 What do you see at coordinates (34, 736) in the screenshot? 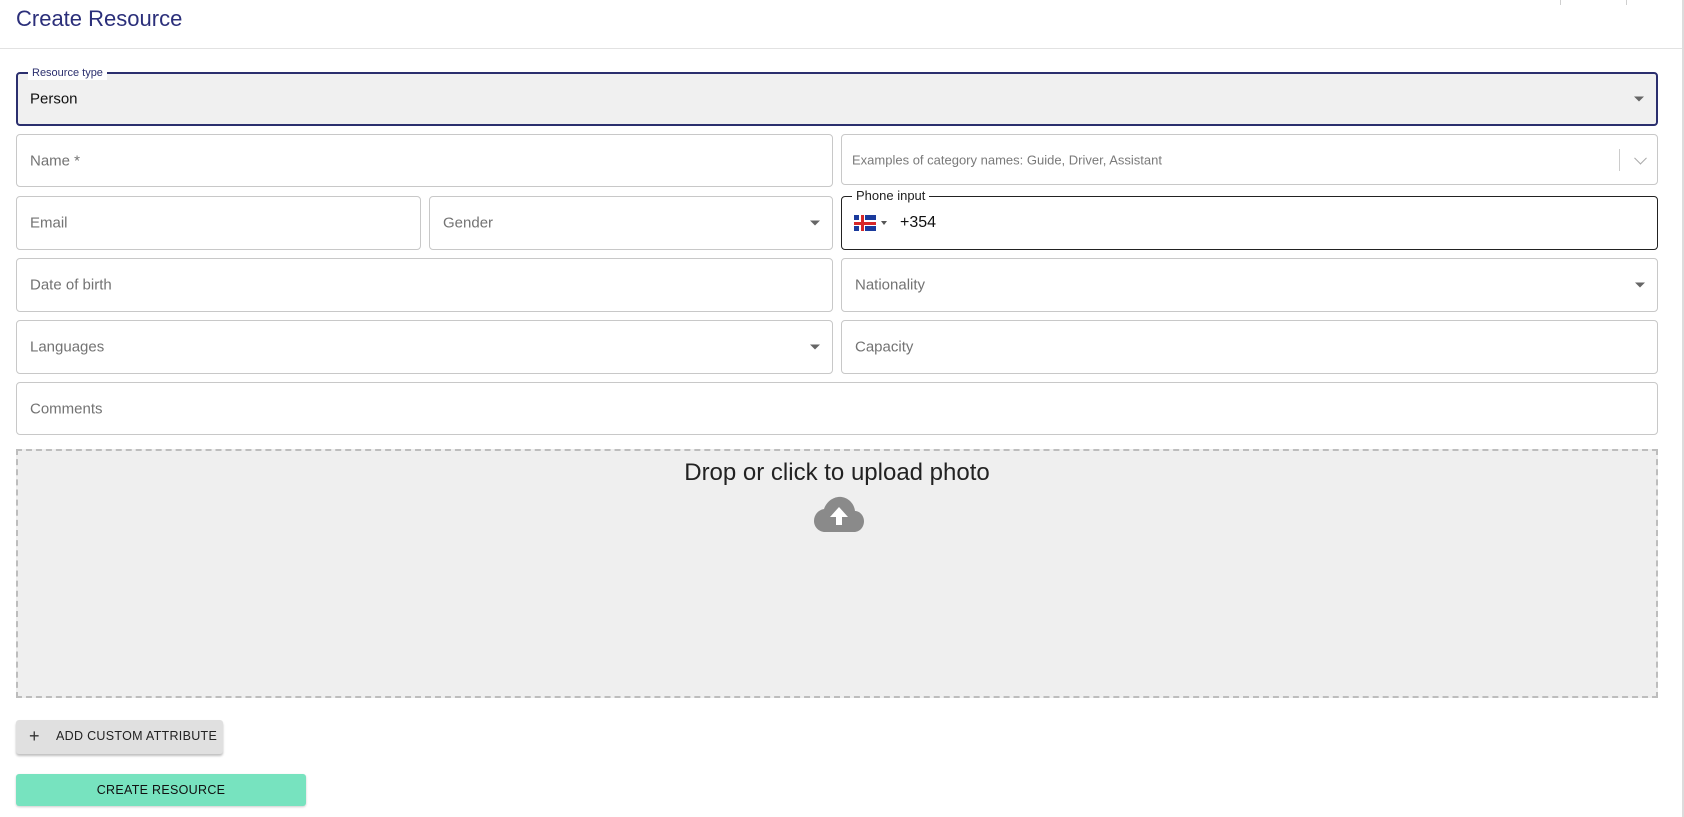
I see `plus-icon: +` at bounding box center [34, 736].